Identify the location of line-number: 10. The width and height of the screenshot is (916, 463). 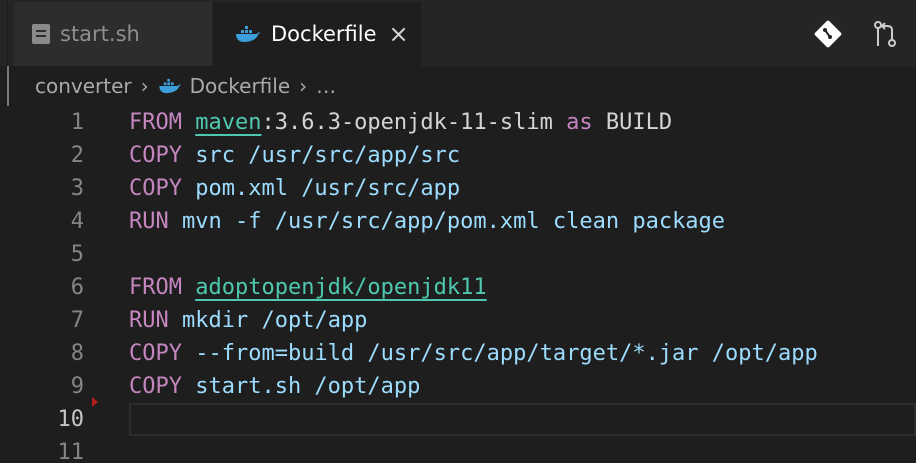
(71, 419).